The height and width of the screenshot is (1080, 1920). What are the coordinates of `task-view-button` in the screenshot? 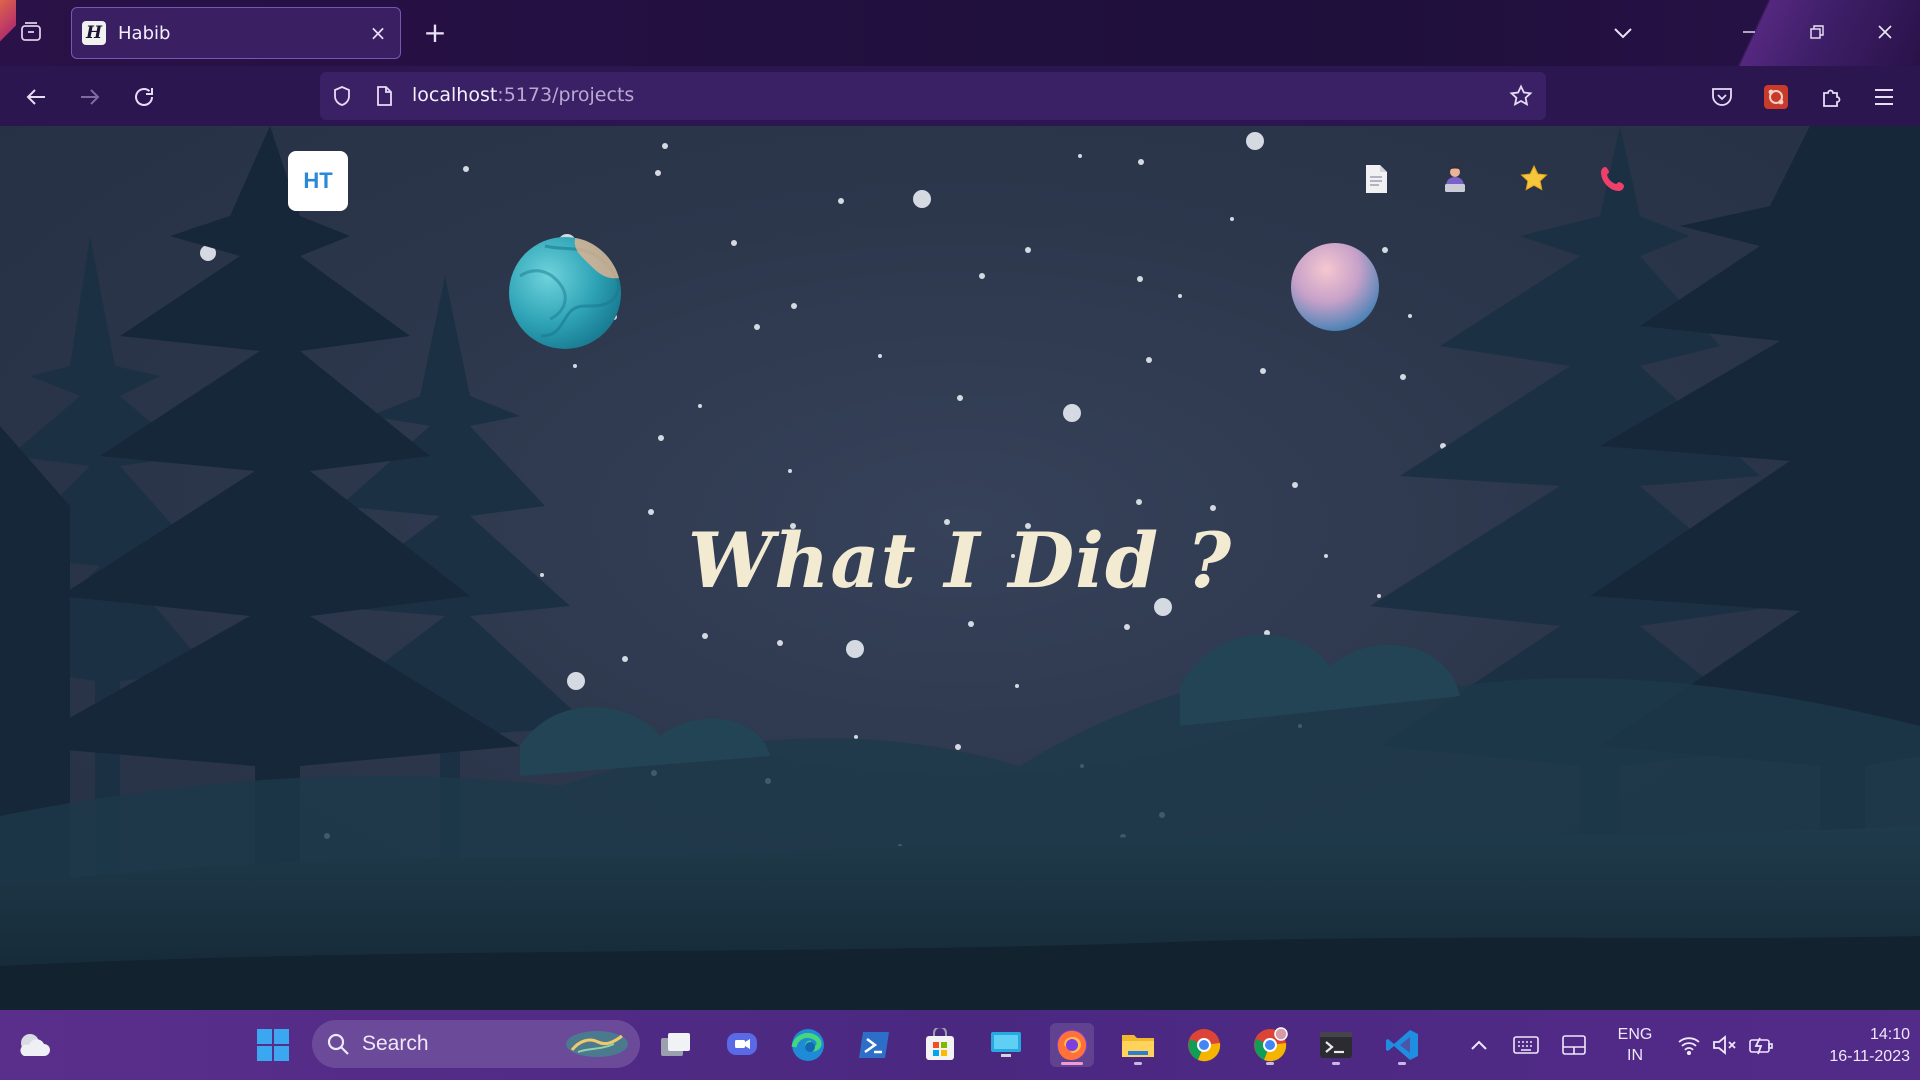 It's located at (676, 1045).